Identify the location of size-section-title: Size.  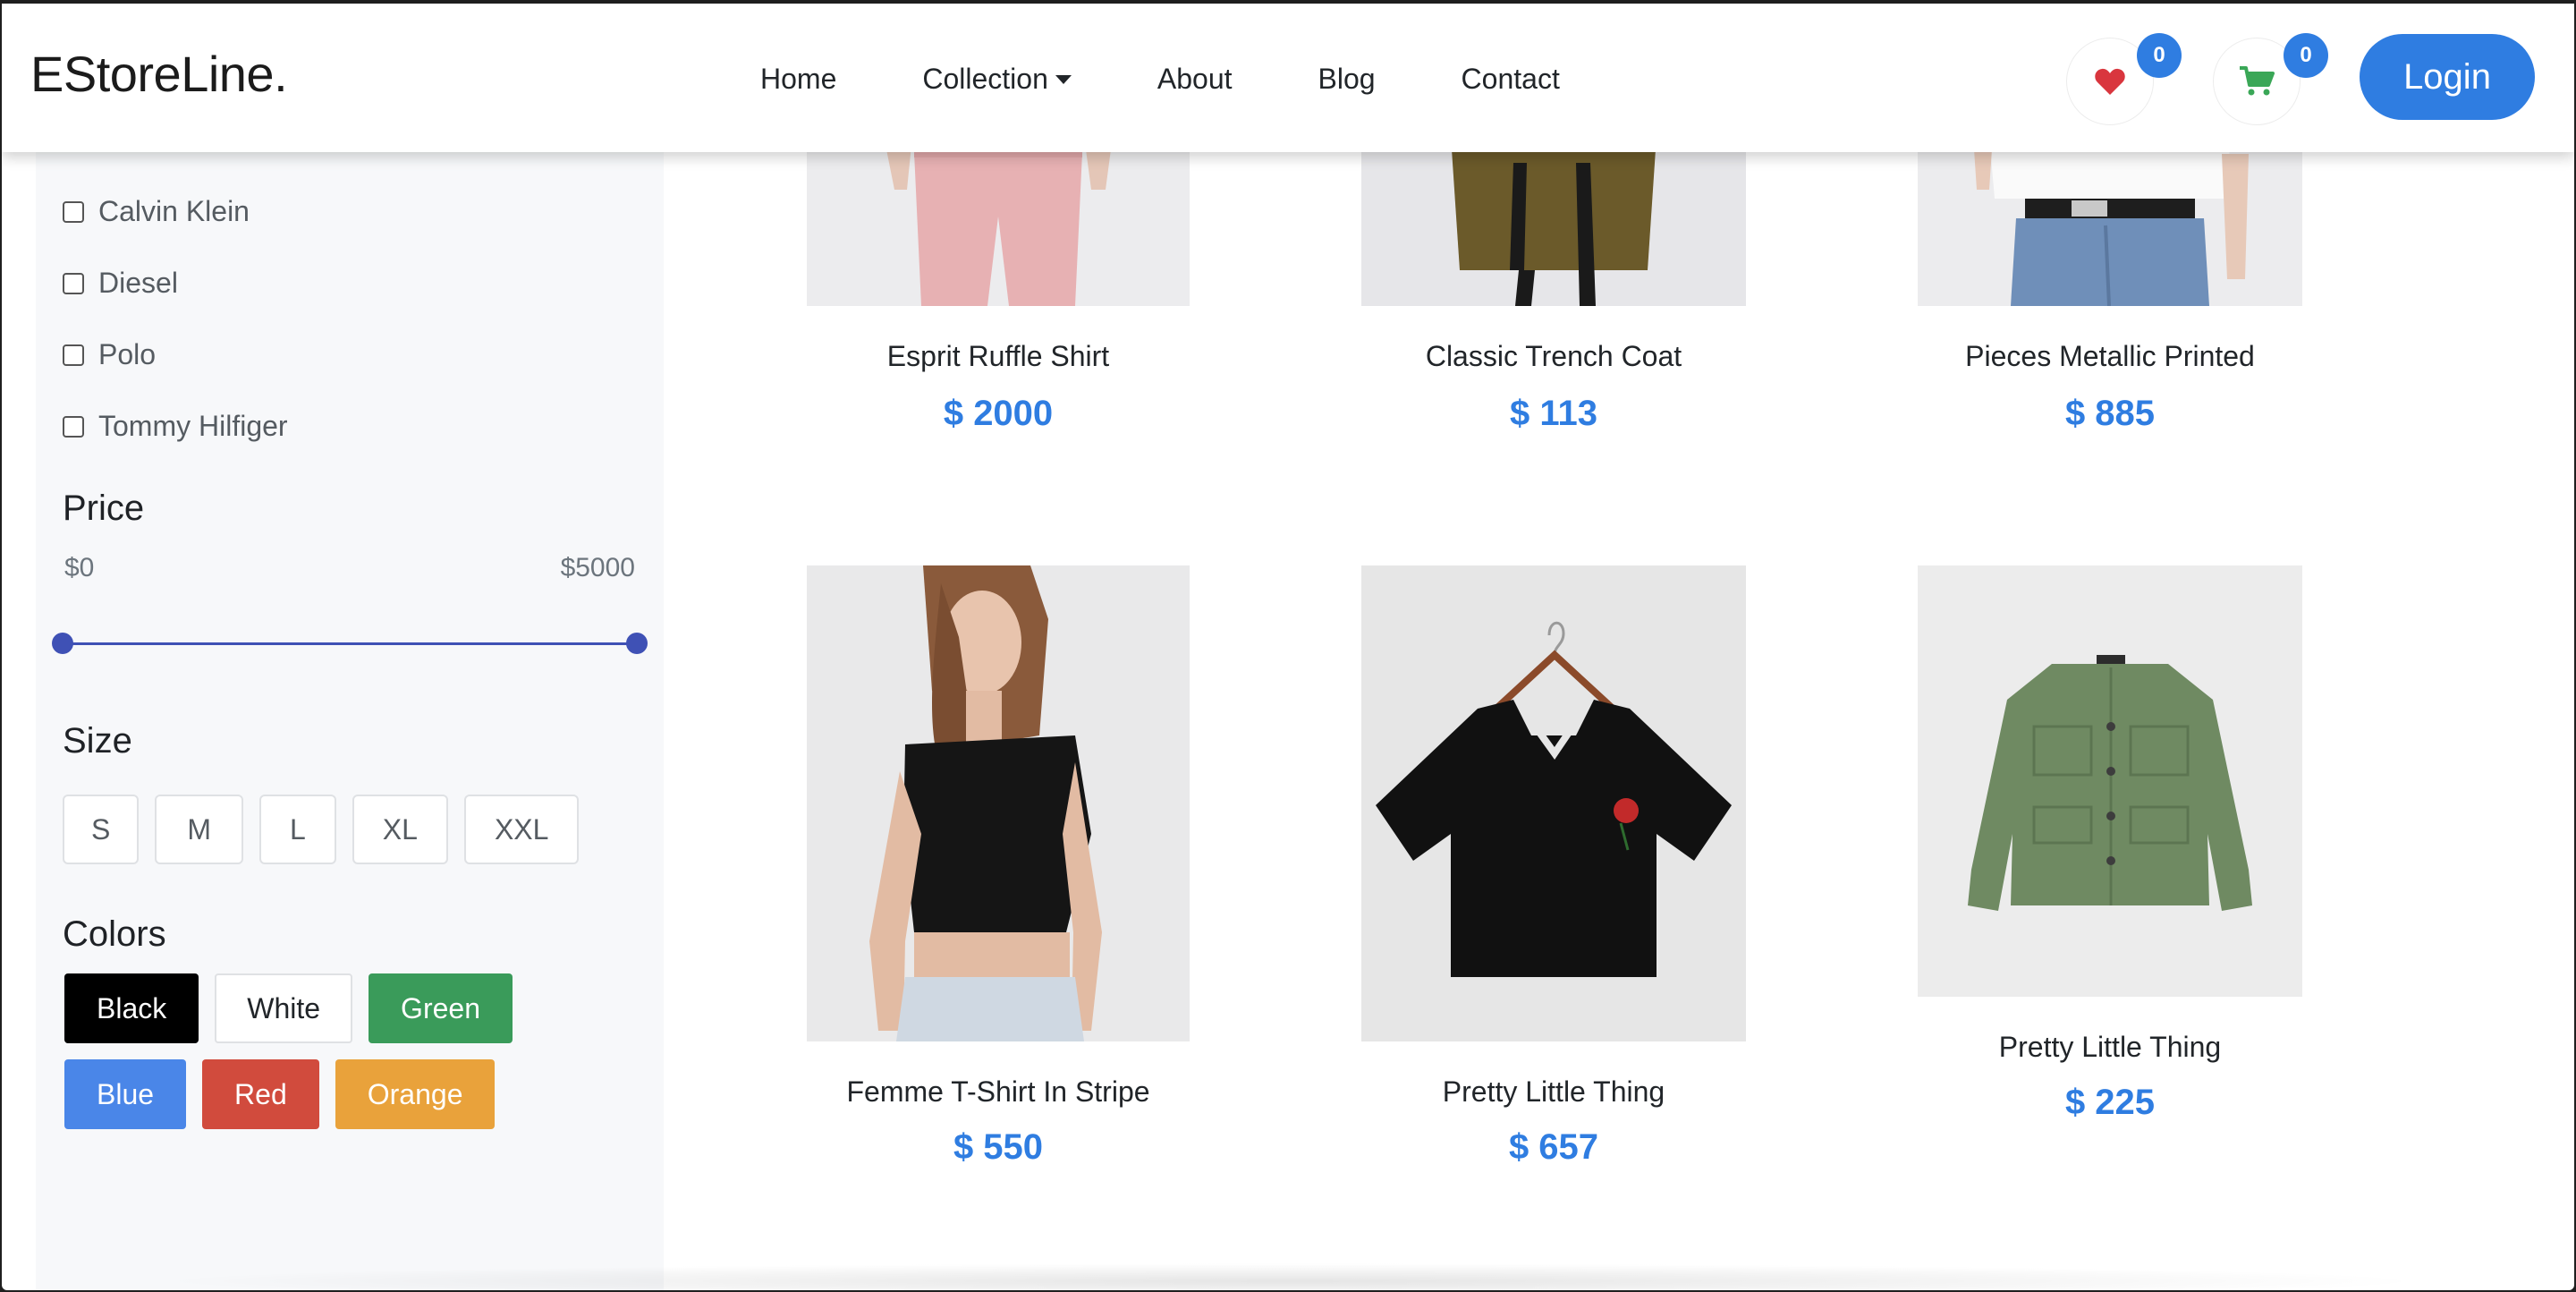
(97, 741).